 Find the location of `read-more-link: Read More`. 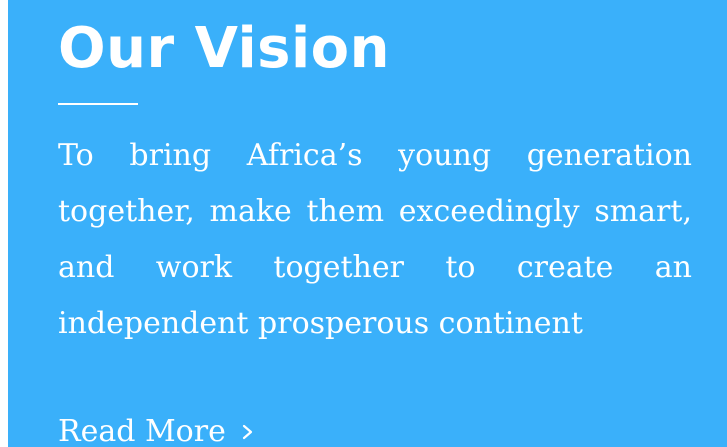

read-more-link: Read More is located at coordinates (157, 425).